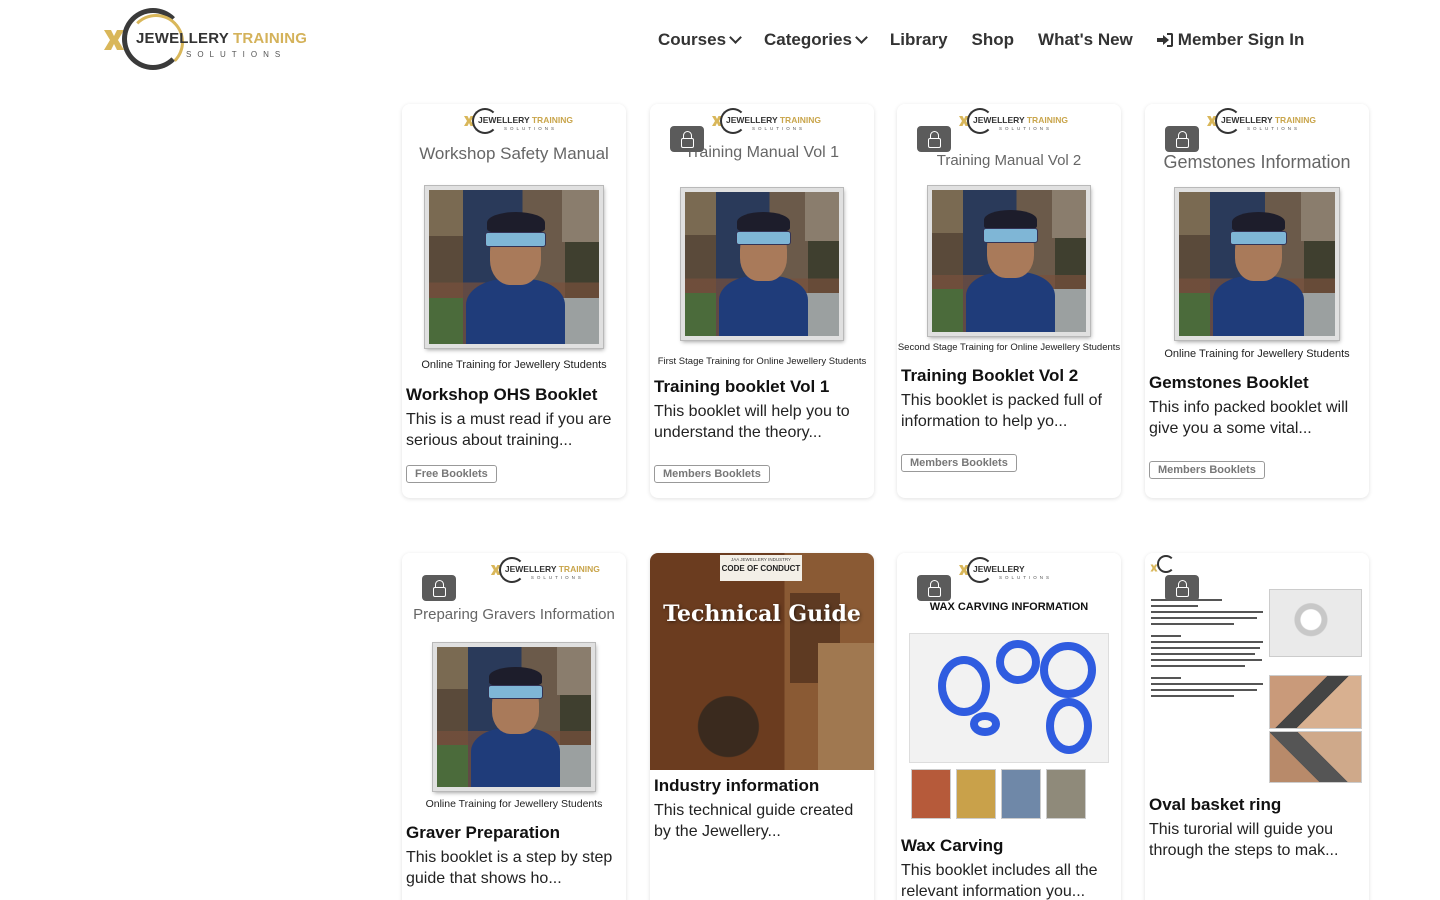 The height and width of the screenshot is (900, 1440). I want to click on booklet-cover, so click(1257, 671).